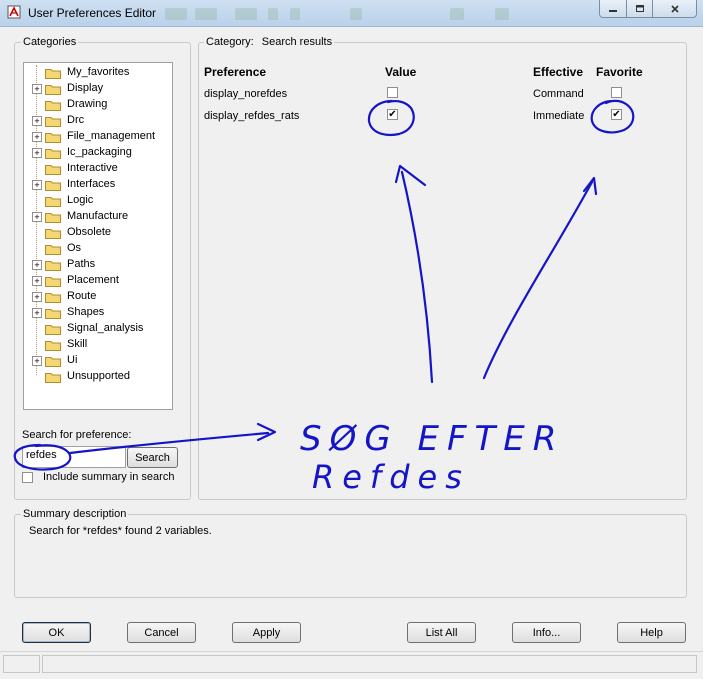  What do you see at coordinates (432, 439) in the screenshot?
I see `annotation-text-line1: SØG EFTER` at bounding box center [432, 439].